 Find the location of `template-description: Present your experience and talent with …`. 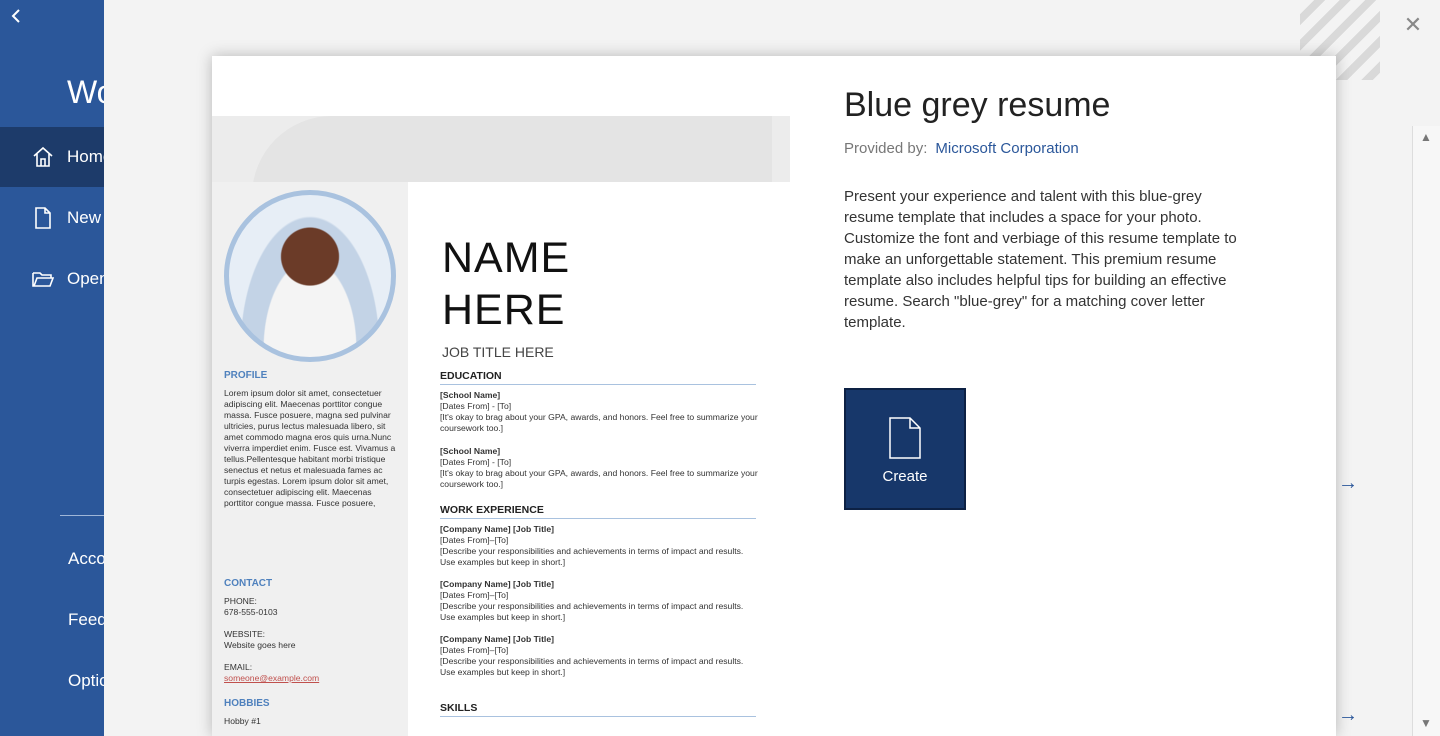

template-description: Present your experience and talent with … is located at coordinates (1040, 259).